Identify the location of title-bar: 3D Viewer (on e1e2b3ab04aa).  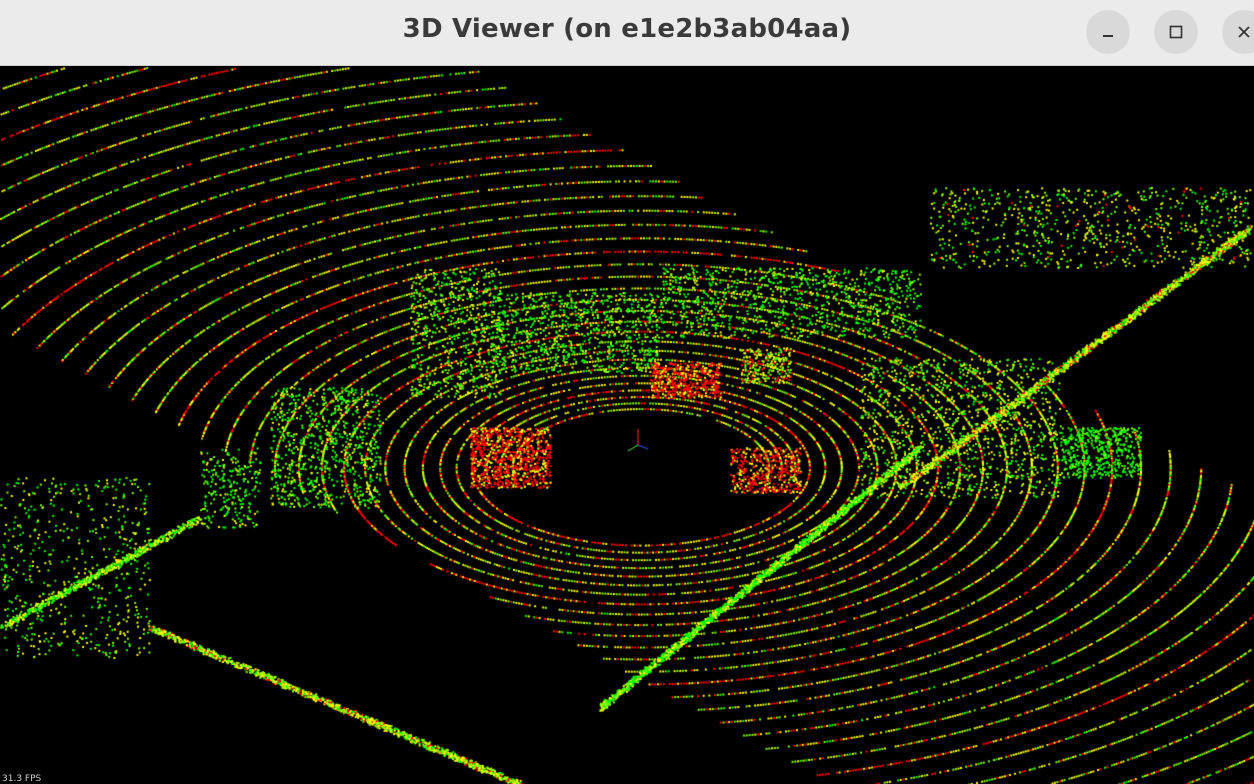
(627, 33).